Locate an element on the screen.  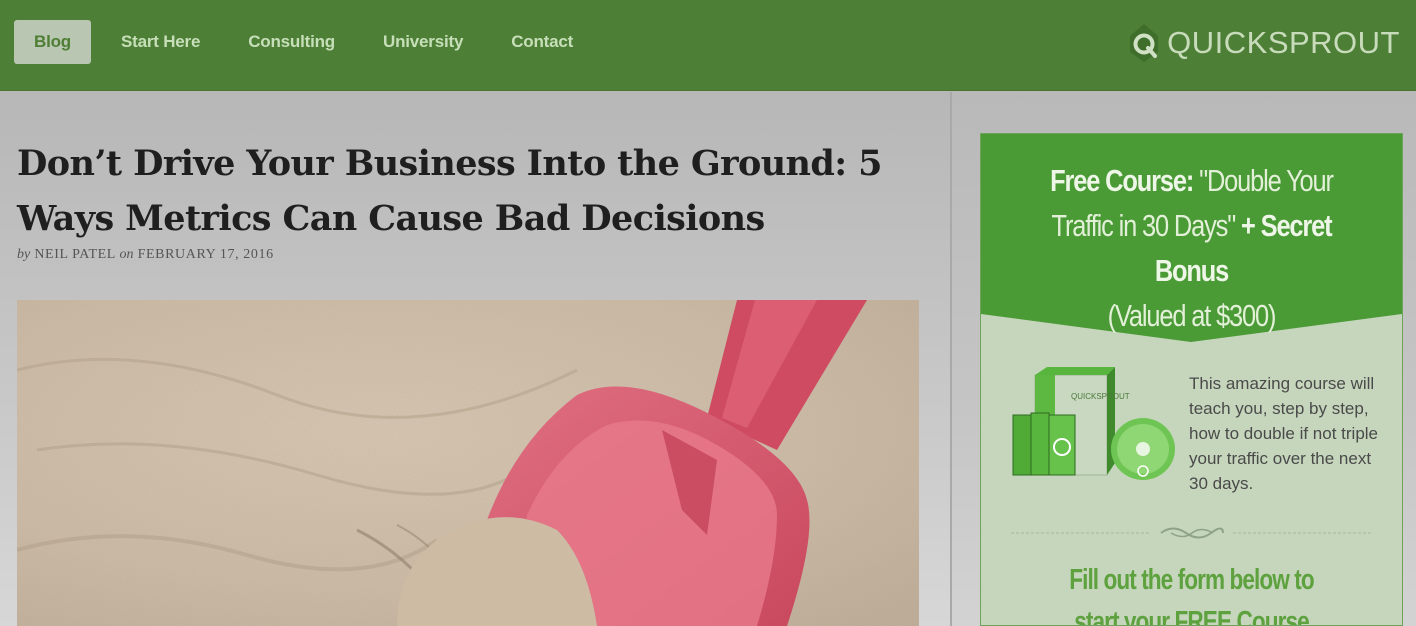
free-course-label: Free Course: is located at coordinates (1122, 180).